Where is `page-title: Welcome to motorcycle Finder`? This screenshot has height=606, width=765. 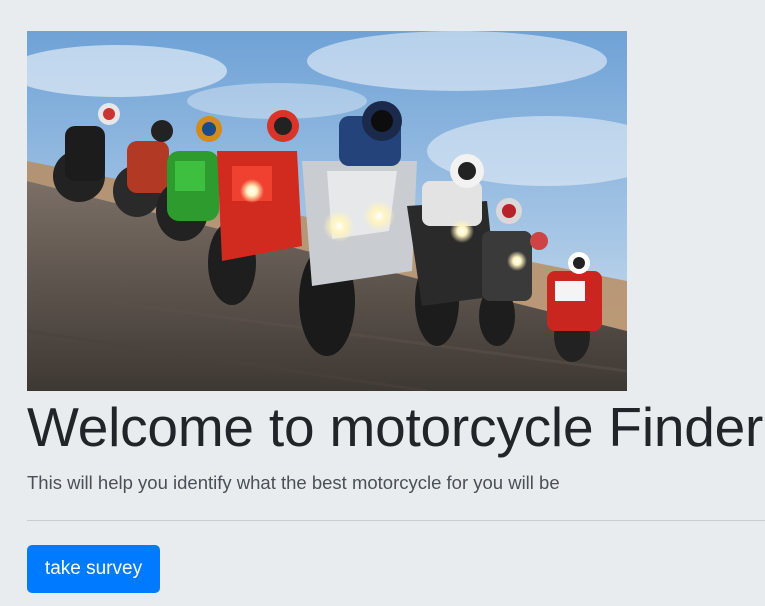 page-title: Welcome to motorcycle Finder is located at coordinates (395, 427).